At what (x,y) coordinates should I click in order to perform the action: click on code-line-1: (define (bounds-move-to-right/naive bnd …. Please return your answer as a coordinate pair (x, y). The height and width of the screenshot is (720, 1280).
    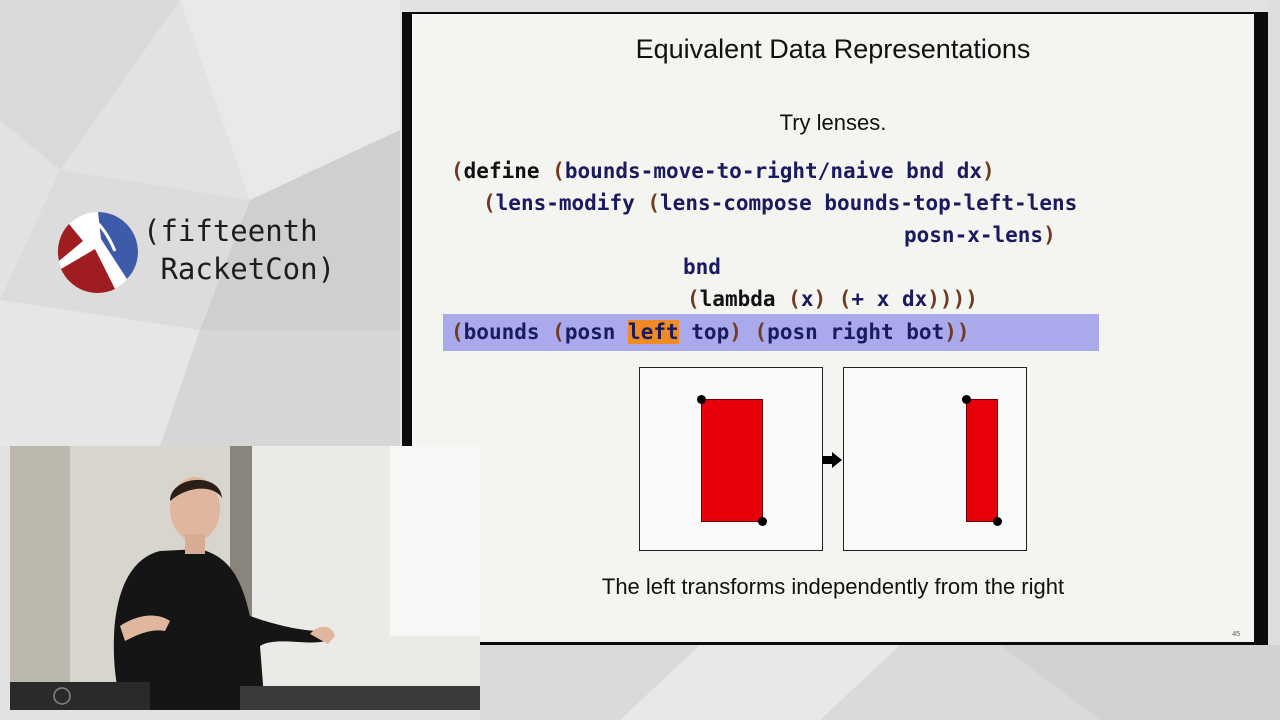
    Looking at the image, I should click on (723, 171).